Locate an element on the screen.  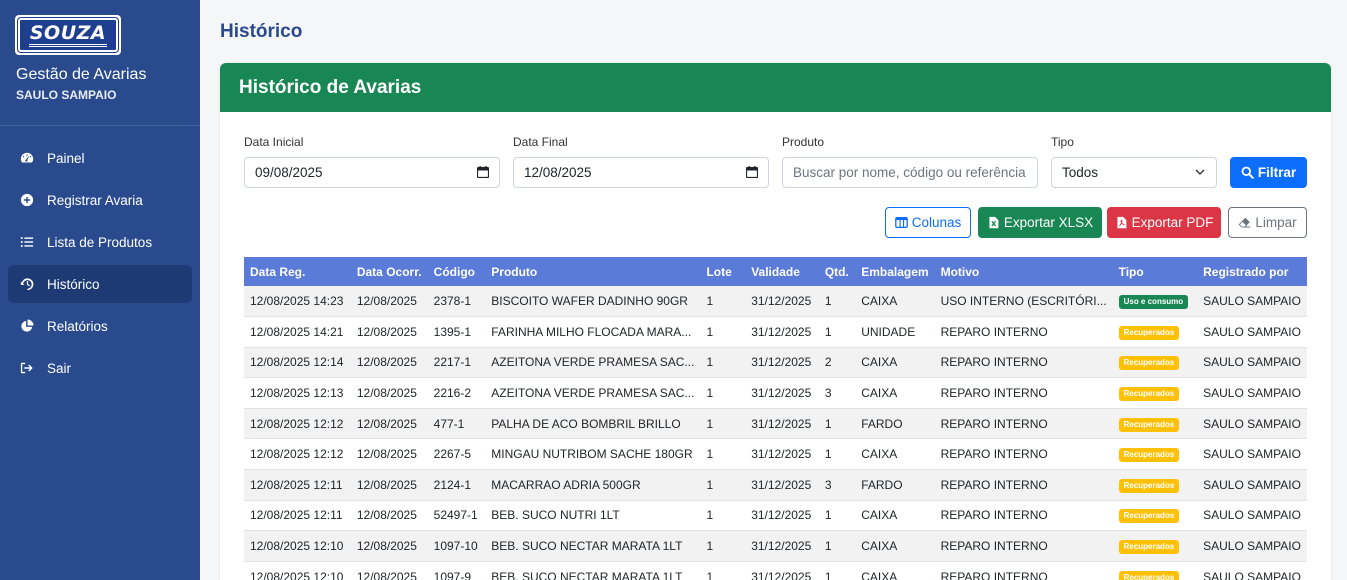
column-header: Código is located at coordinates (456, 271).